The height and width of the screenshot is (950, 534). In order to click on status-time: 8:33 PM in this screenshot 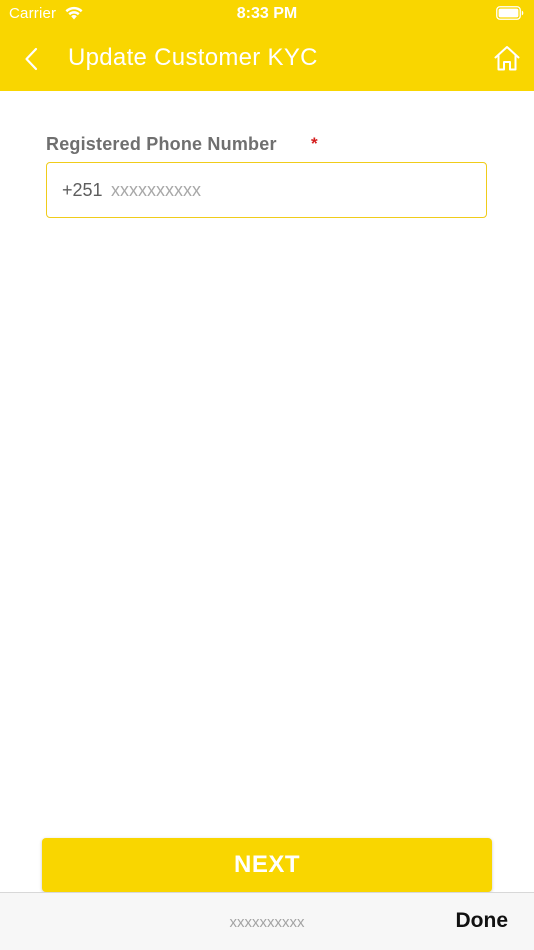, I will do `click(267, 13)`.